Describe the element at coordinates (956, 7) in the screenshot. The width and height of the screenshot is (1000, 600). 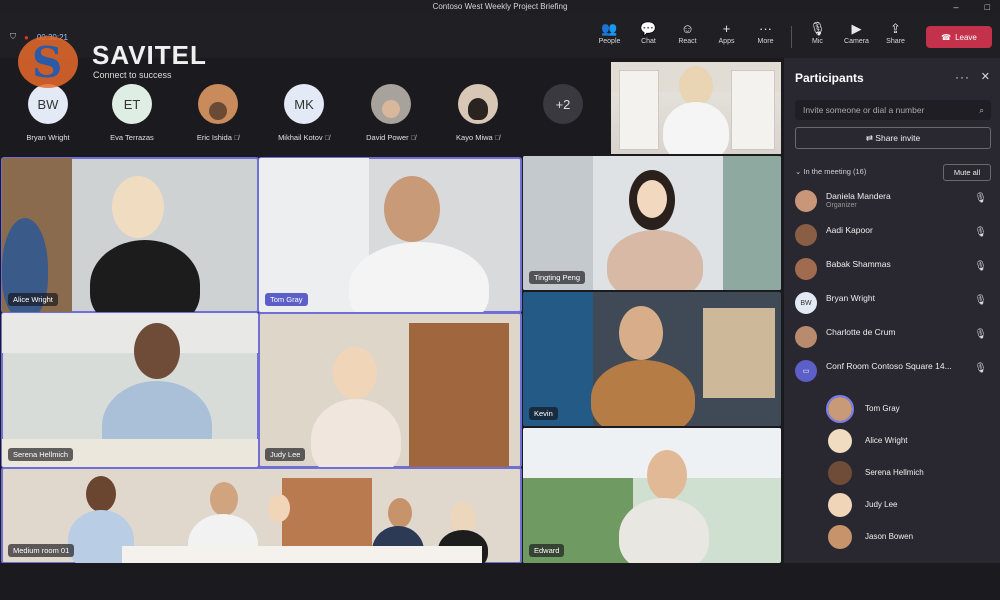
I see `minimize-button: –` at that location.